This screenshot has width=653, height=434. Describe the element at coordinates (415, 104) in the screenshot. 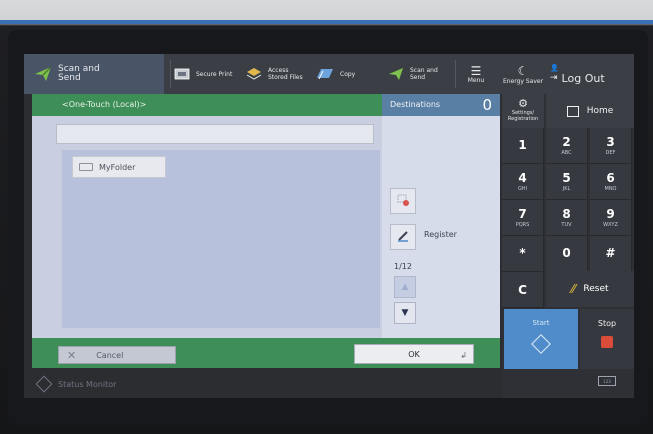

I see `destinations-label: Destinations` at that location.